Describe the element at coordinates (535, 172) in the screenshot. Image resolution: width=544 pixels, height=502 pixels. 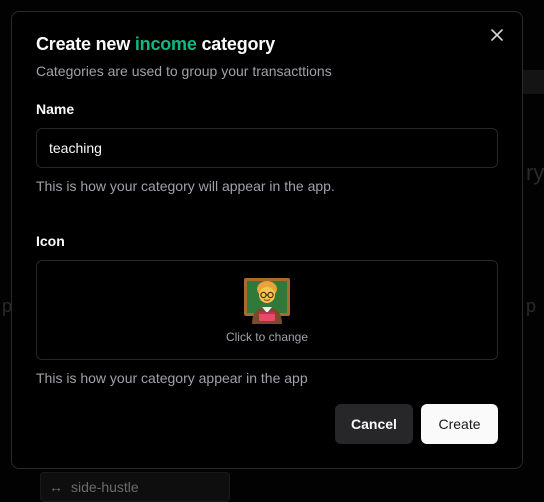
I see `background-text-fragment: ry` at that location.